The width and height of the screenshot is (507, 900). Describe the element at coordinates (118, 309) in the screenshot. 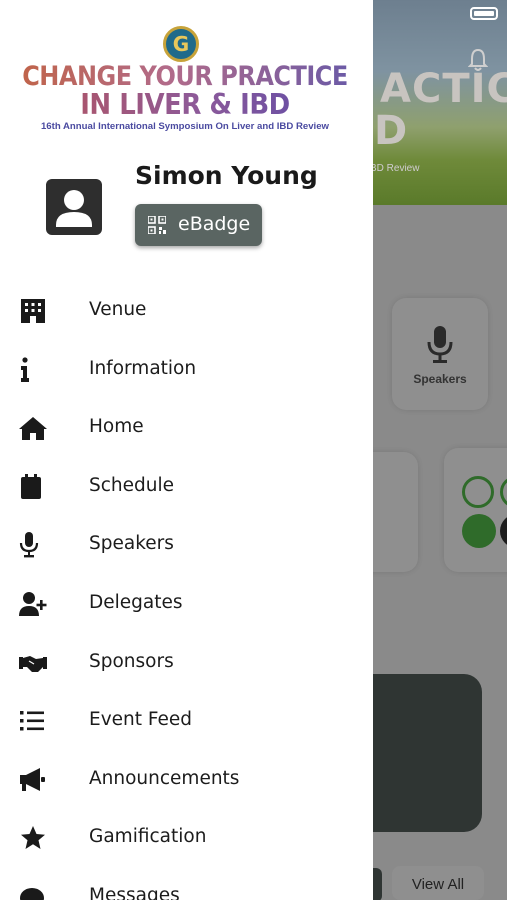

I see `menu-item-label: Venue` at that location.